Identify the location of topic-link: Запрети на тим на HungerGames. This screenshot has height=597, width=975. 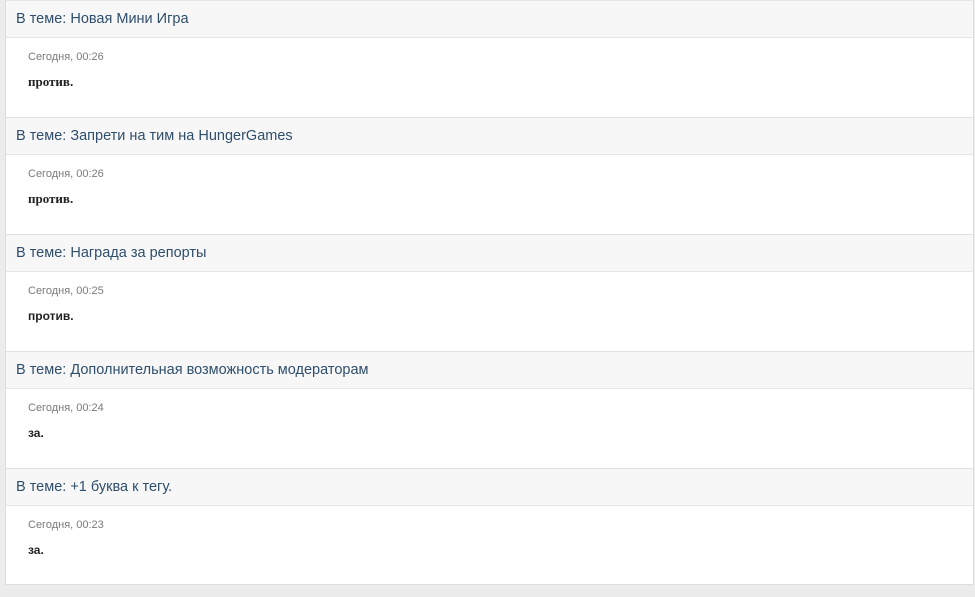
(181, 136).